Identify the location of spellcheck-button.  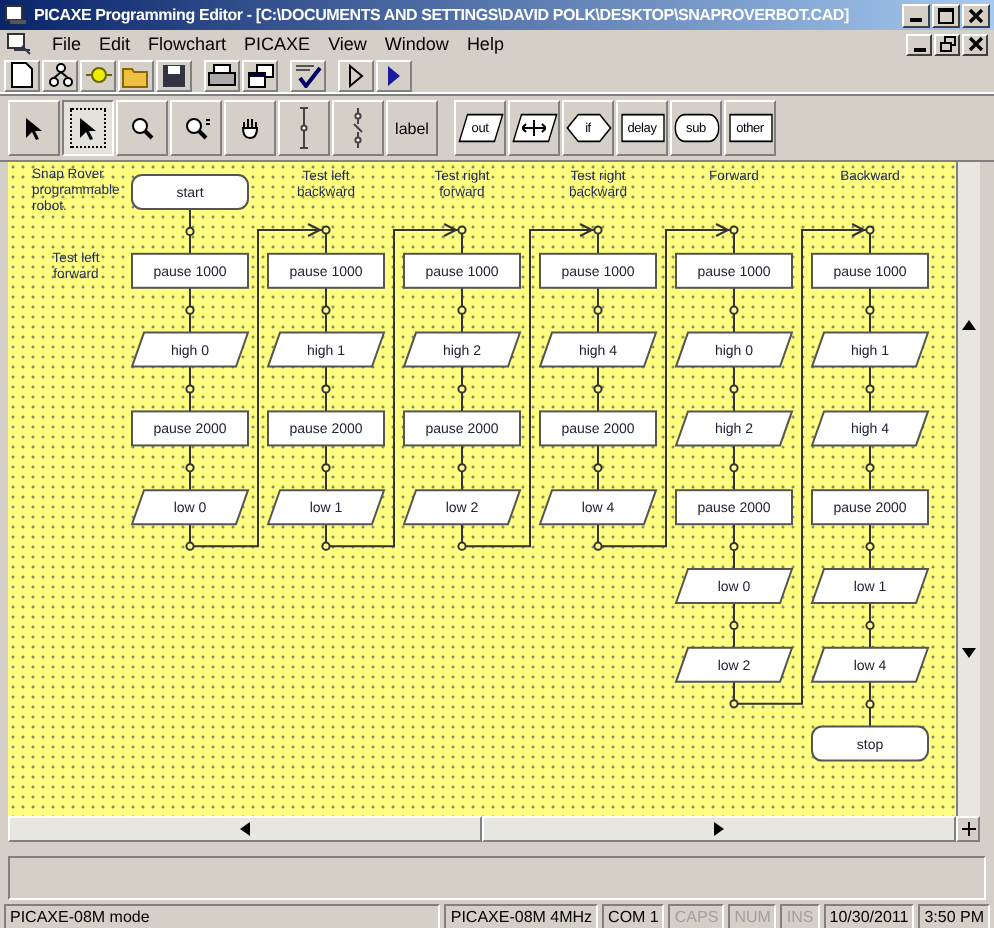
(308, 75).